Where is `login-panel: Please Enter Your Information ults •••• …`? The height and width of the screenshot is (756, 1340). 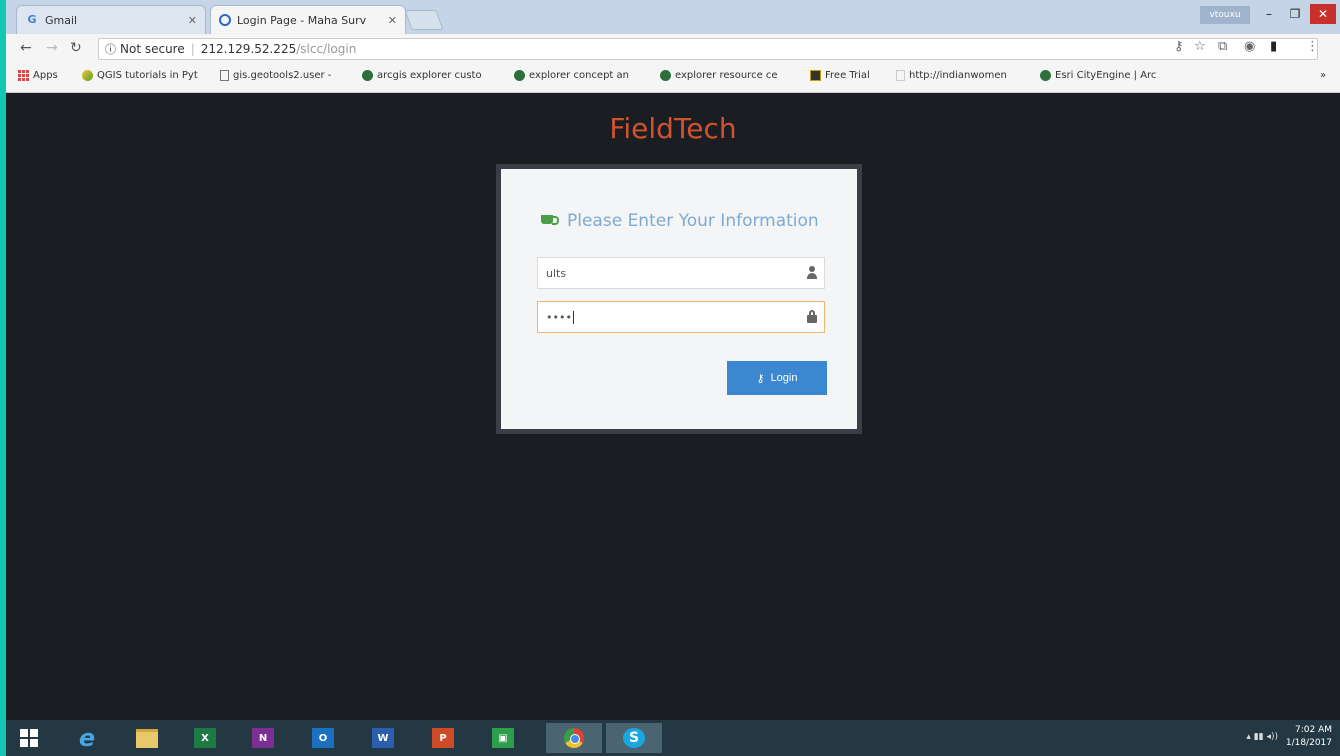 login-panel: Please Enter Your Information ults •••• … is located at coordinates (679, 299).